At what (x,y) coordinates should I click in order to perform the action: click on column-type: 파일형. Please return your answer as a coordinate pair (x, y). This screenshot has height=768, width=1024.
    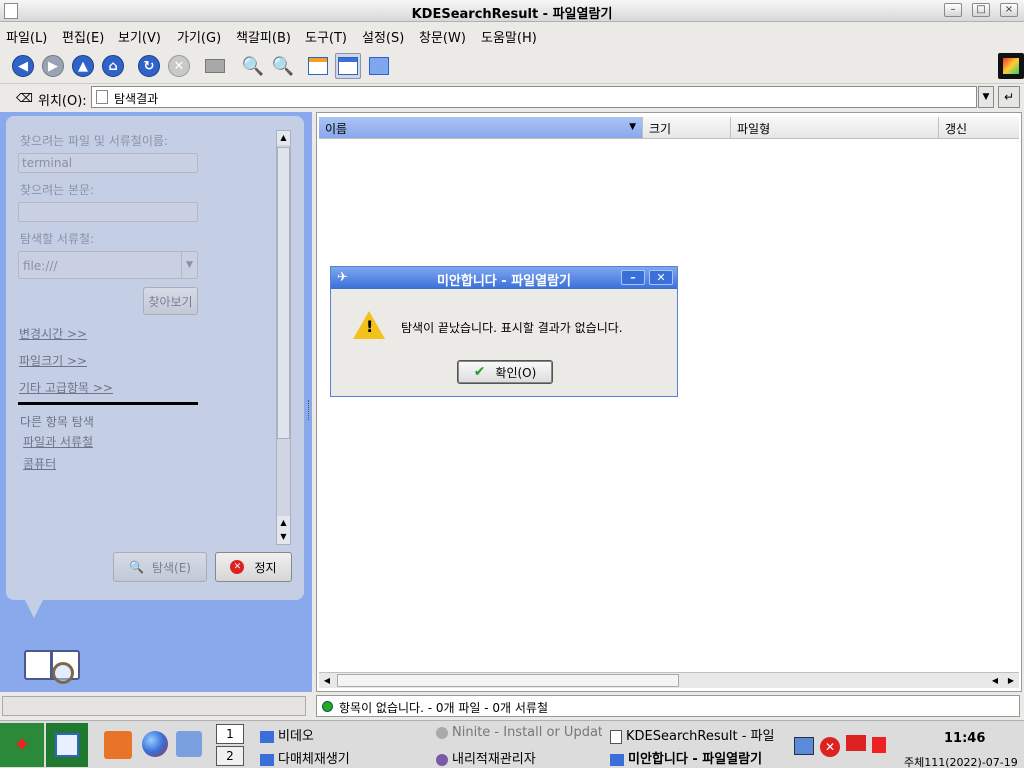
    Looking at the image, I should click on (835, 128).